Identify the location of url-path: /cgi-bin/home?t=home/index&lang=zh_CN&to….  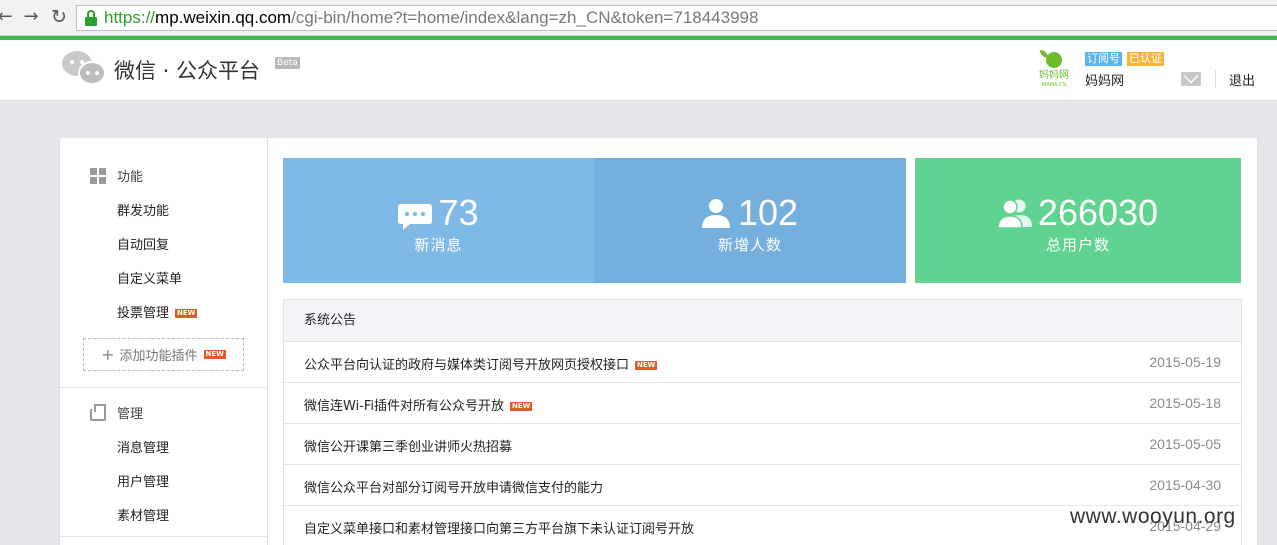
(525, 17).